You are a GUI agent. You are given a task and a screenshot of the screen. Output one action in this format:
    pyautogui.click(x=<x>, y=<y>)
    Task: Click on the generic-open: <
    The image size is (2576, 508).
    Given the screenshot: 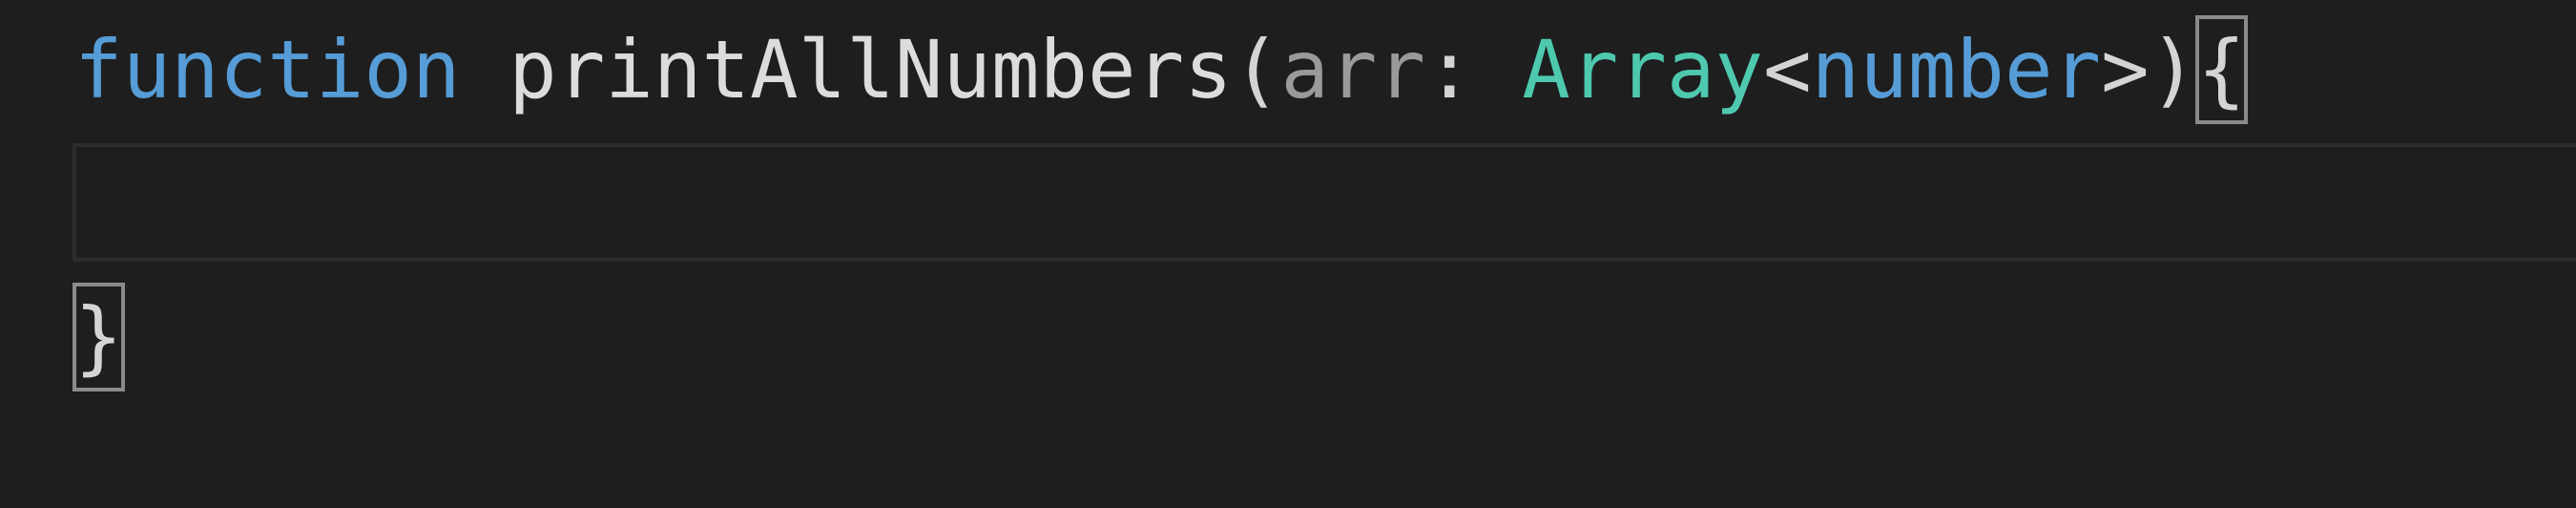 What is the action you would take?
    pyautogui.click(x=1787, y=69)
    